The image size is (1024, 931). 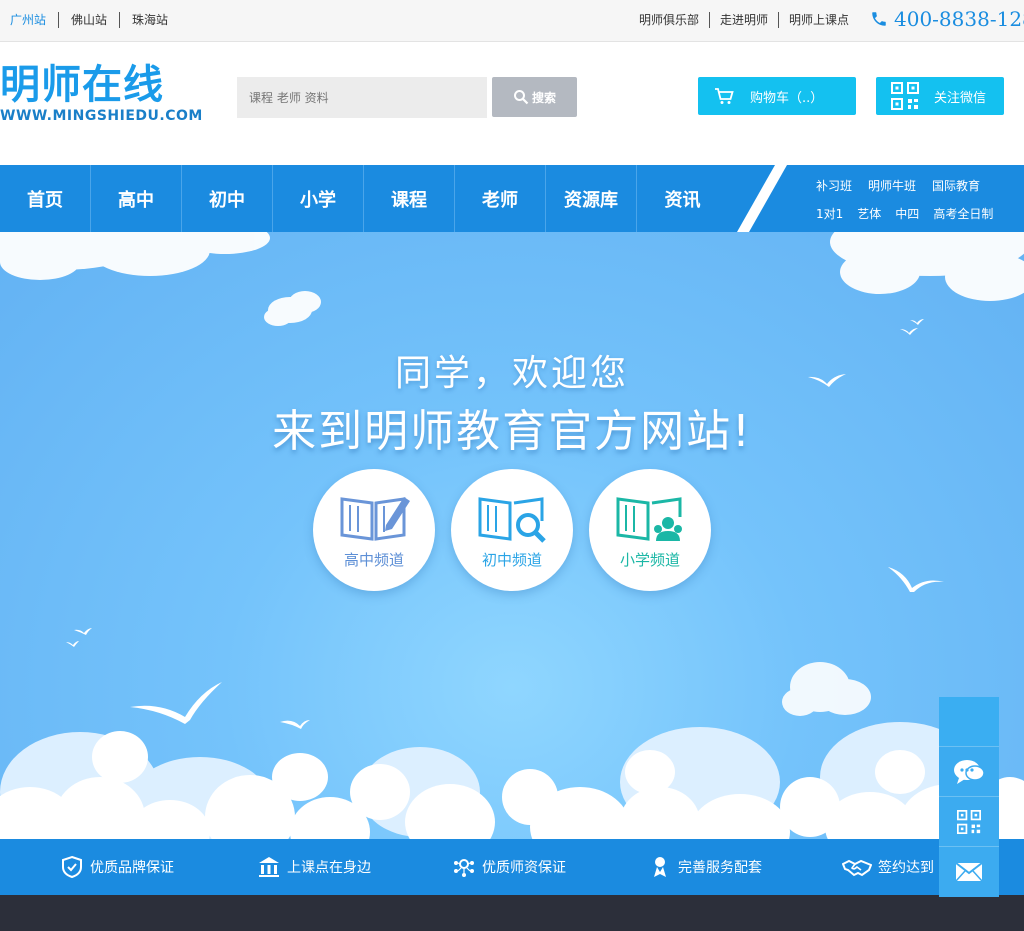 What do you see at coordinates (649, 560) in the screenshot?
I see `channel-primary-school-label: 小学频道` at bounding box center [649, 560].